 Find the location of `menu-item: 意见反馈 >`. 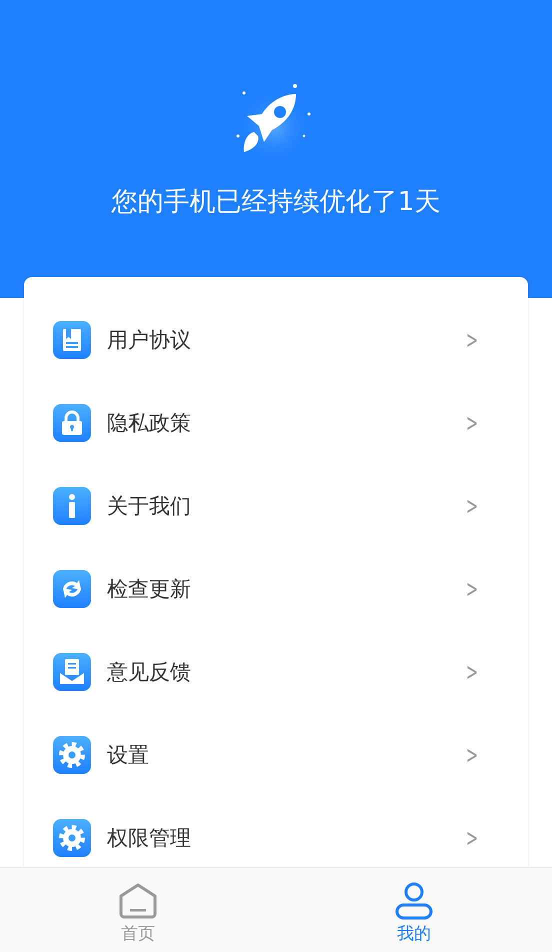

menu-item: 意见反馈 > is located at coordinates (276, 671).